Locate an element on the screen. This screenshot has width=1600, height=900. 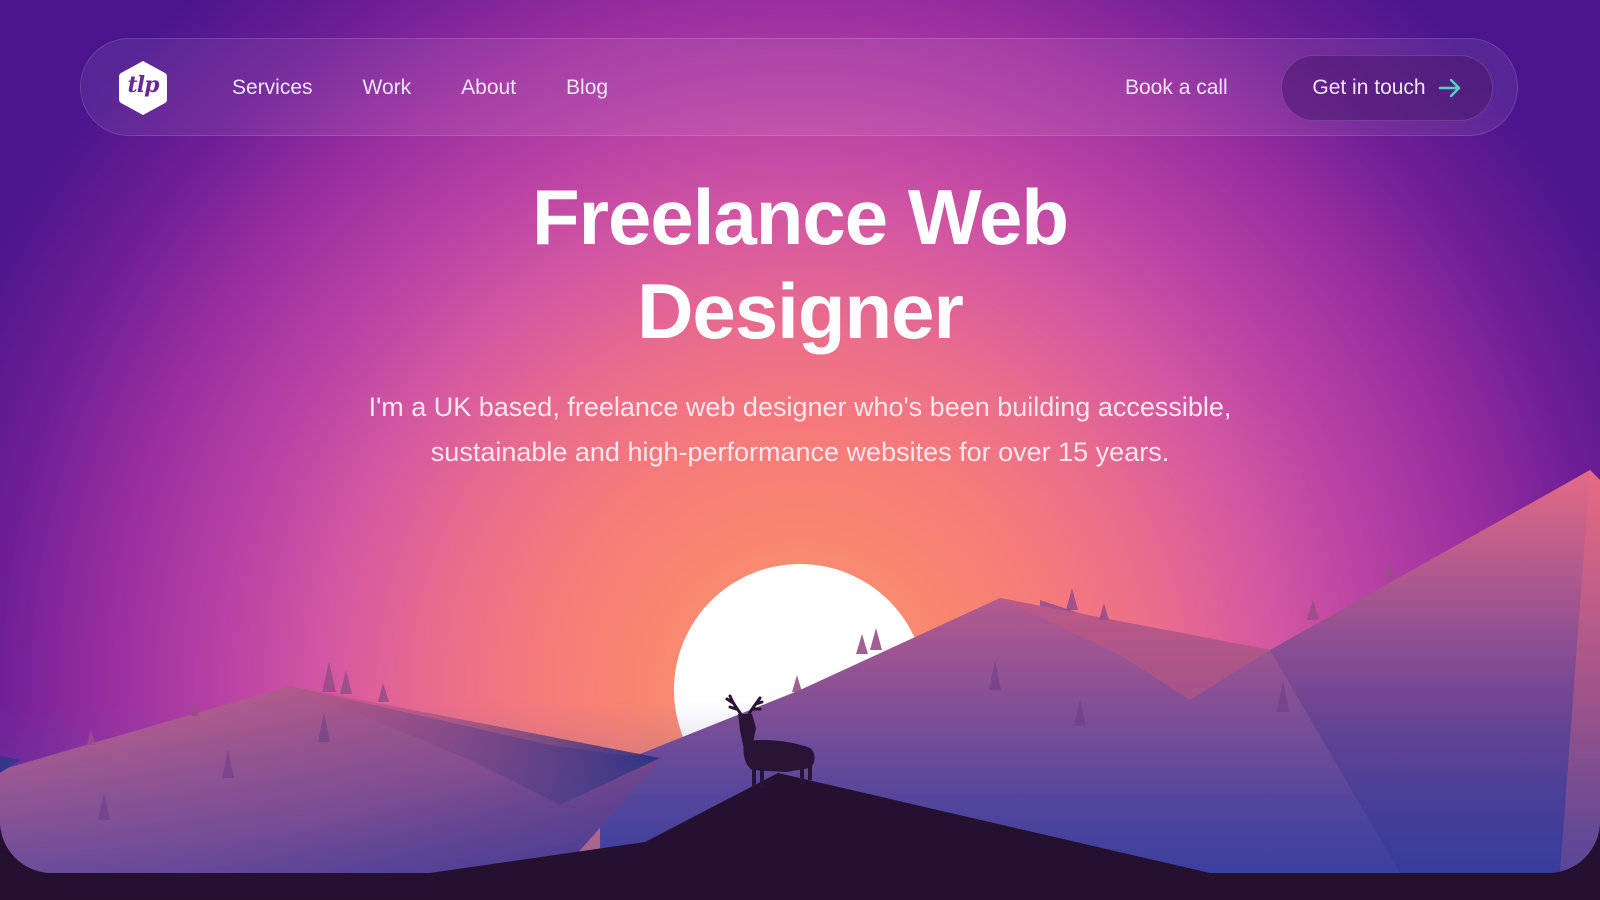
book-call-link: Book a call is located at coordinates (1176, 88).